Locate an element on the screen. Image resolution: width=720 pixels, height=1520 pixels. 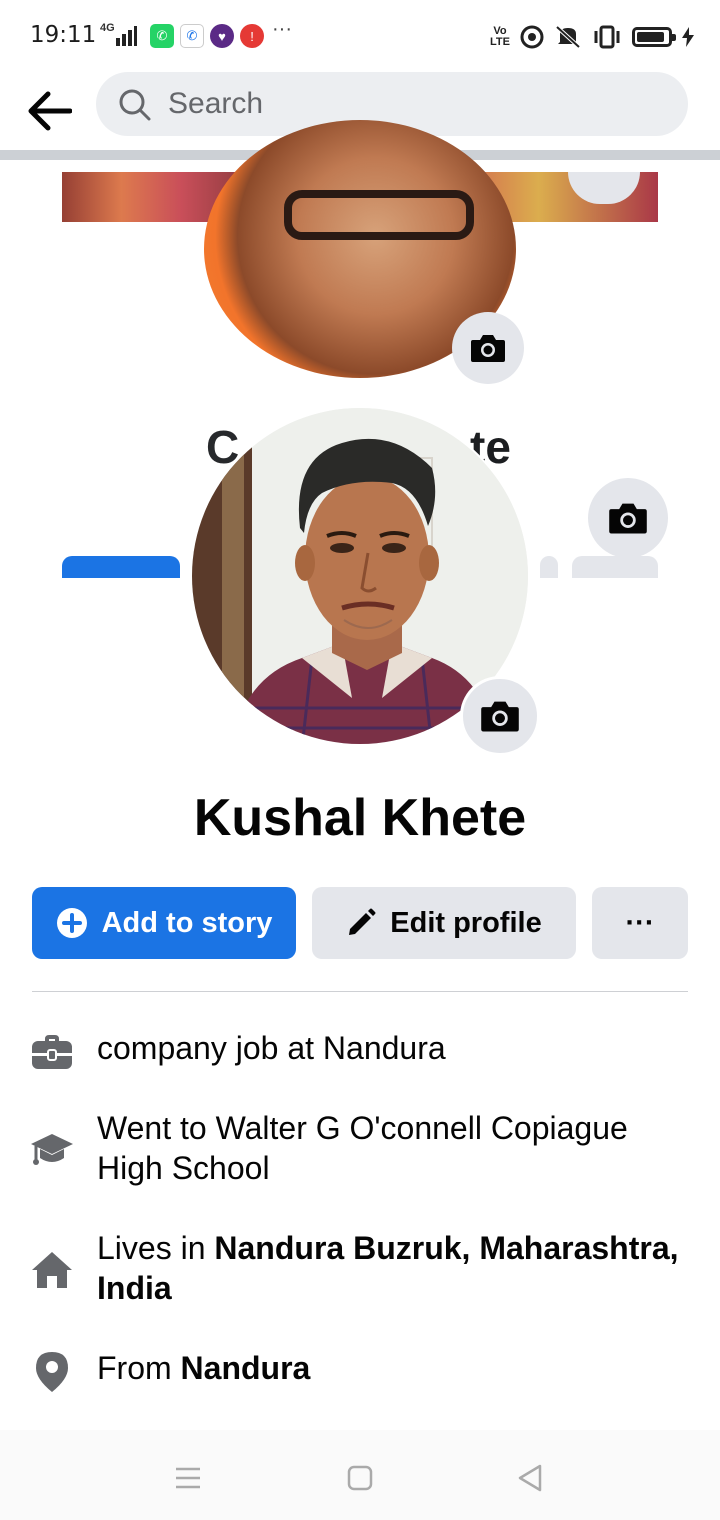
more-dots-icon: ··· is located at coordinates (640, 922).